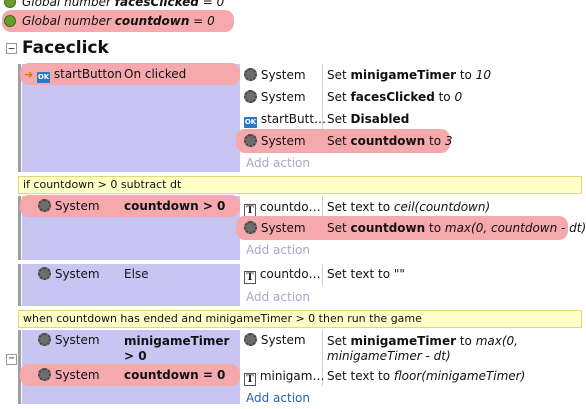  I want to click on action-text: Set text to floor(minigameTimer), so click(426, 376).